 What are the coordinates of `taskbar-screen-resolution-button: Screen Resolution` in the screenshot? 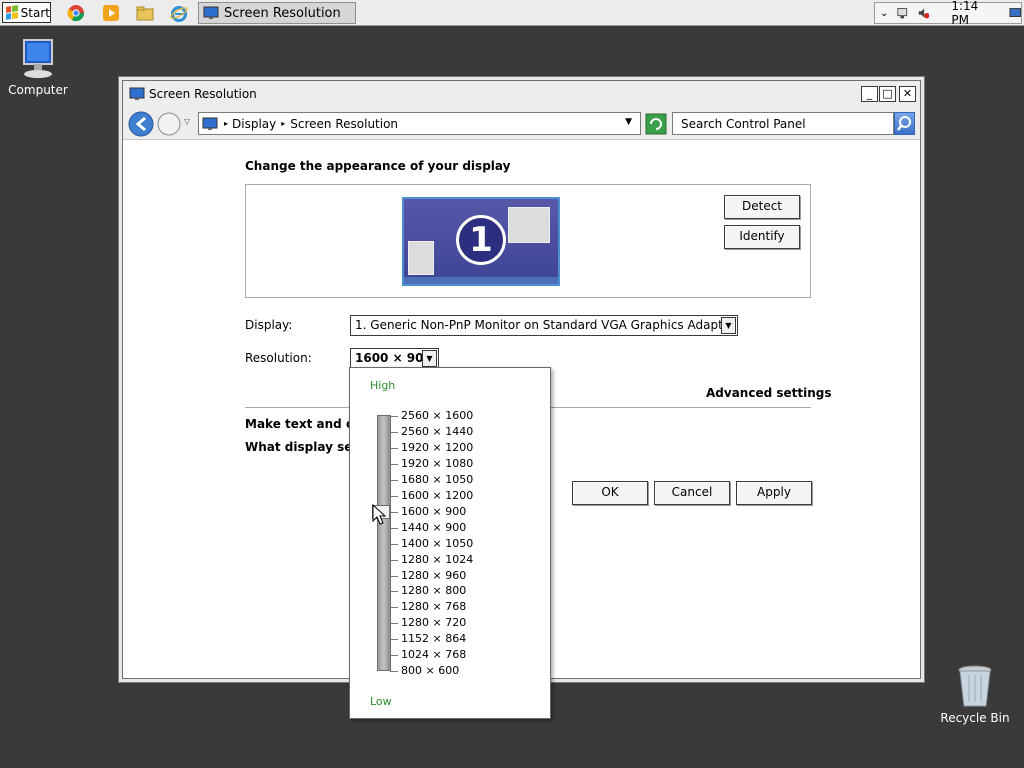 It's located at (277, 13).